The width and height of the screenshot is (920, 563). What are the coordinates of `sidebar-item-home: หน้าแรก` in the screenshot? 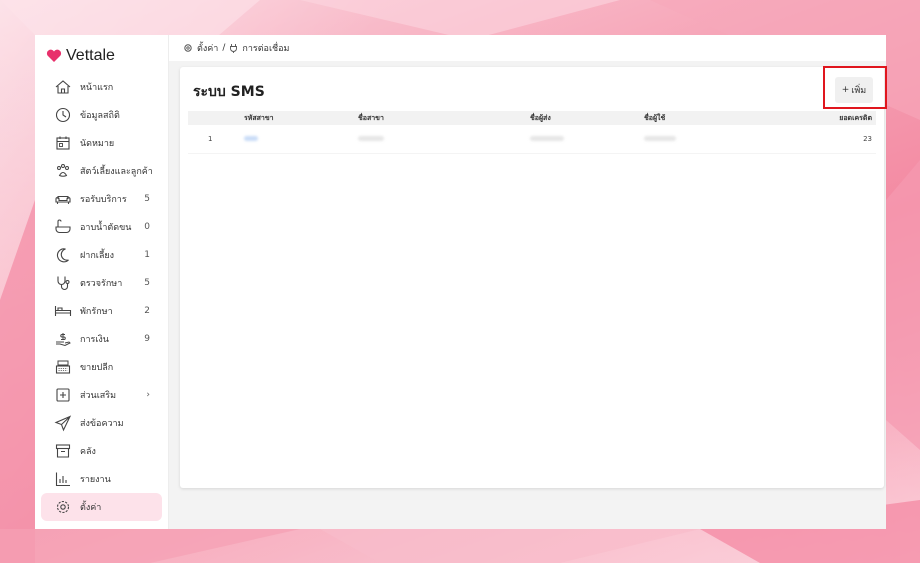 It's located at (101, 87).